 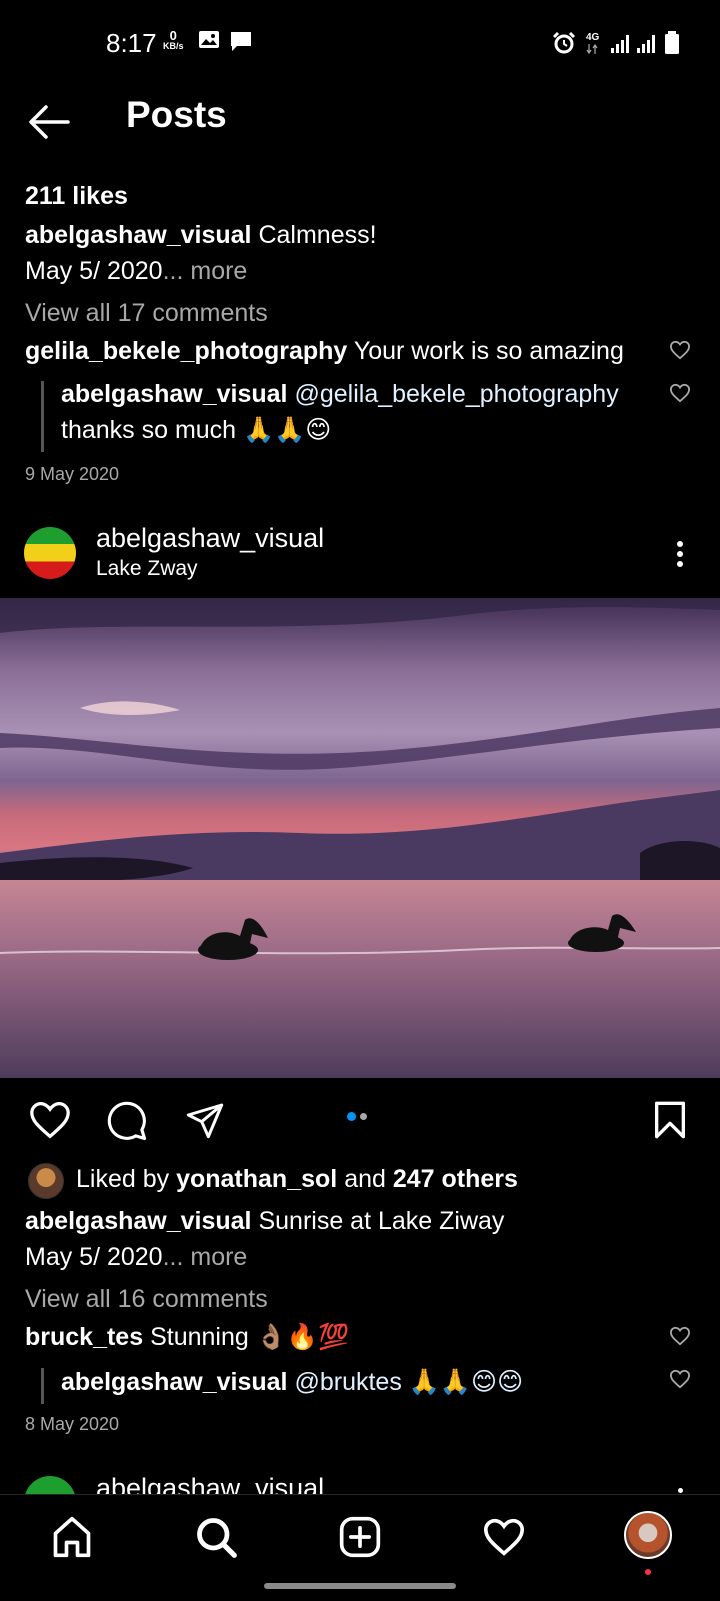 What do you see at coordinates (50, 1120) in the screenshot?
I see `like-heart-icon` at bounding box center [50, 1120].